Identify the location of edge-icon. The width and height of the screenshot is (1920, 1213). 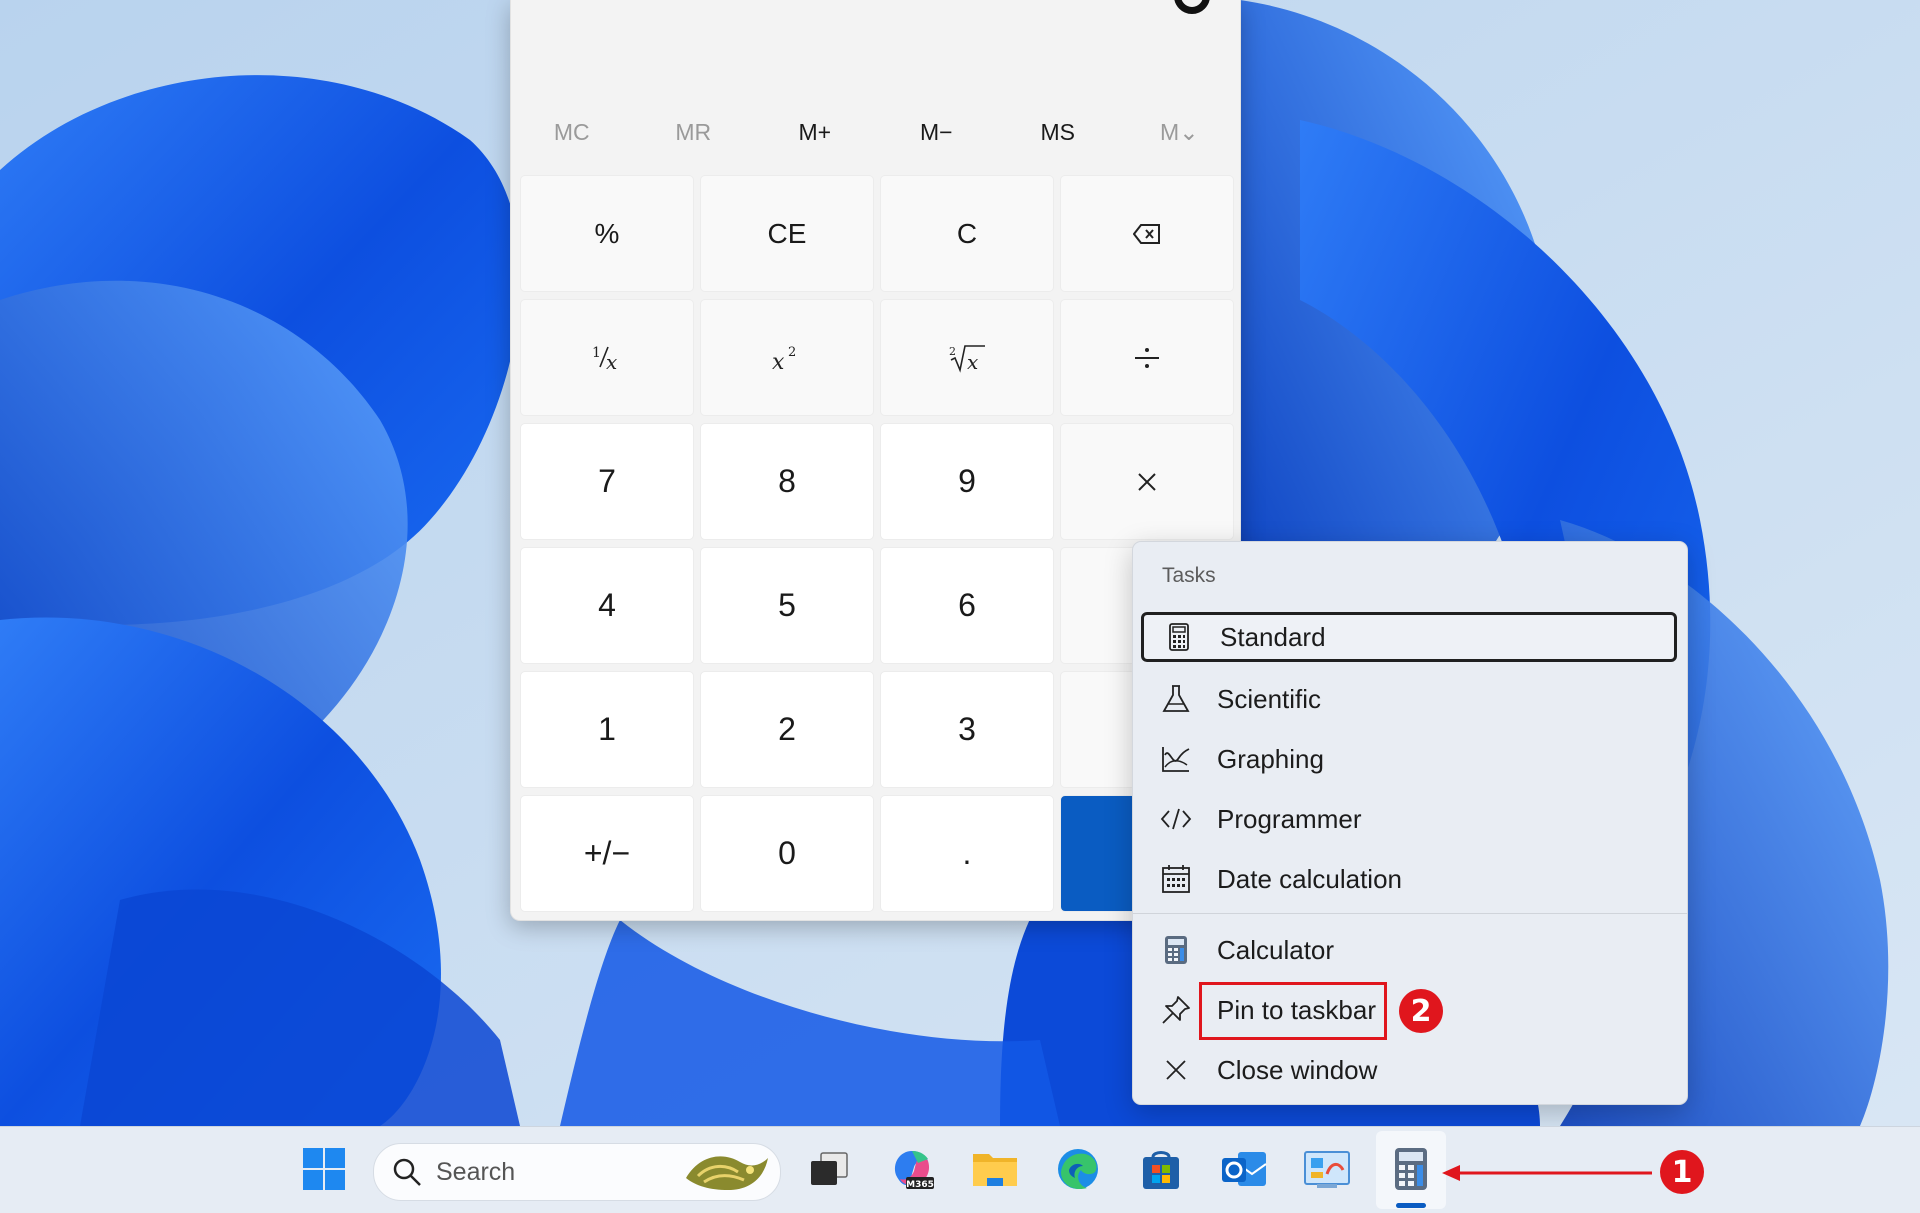
(1078, 1169).